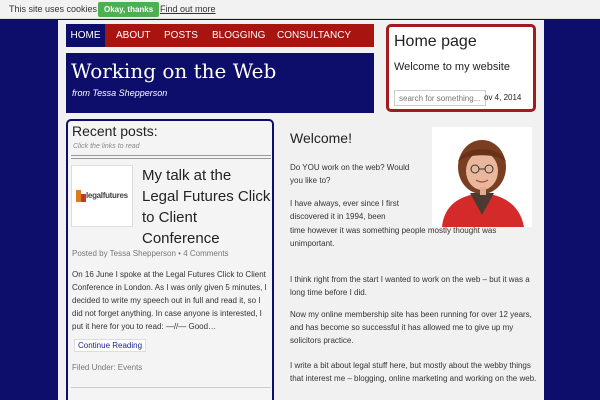 This screenshot has height=400, width=600. I want to click on post-thumbnail: legalfutures, so click(102, 196).